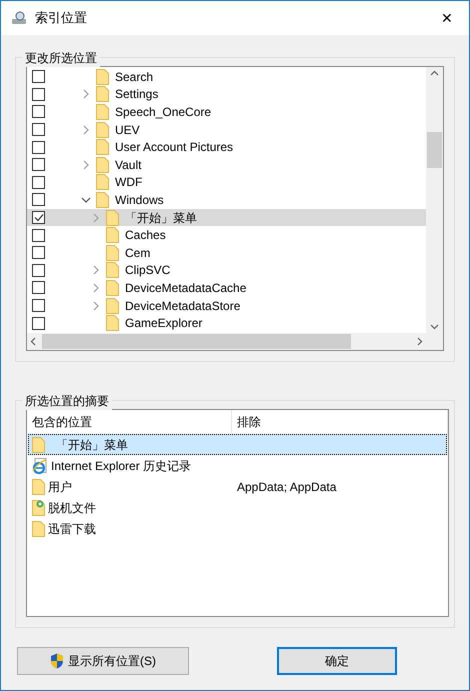 Image resolution: width=470 pixels, height=691 pixels. Describe the element at coordinates (174, 147) in the screenshot. I see `tree-item: User Account Pictures` at that location.